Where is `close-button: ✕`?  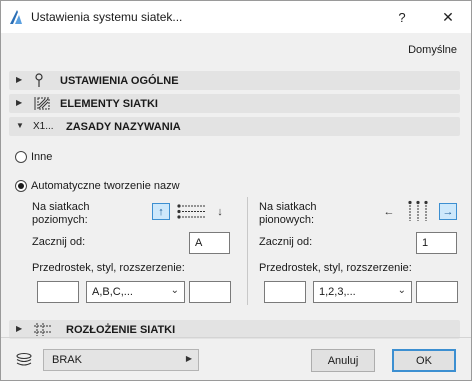 close-button: ✕ is located at coordinates (448, 17).